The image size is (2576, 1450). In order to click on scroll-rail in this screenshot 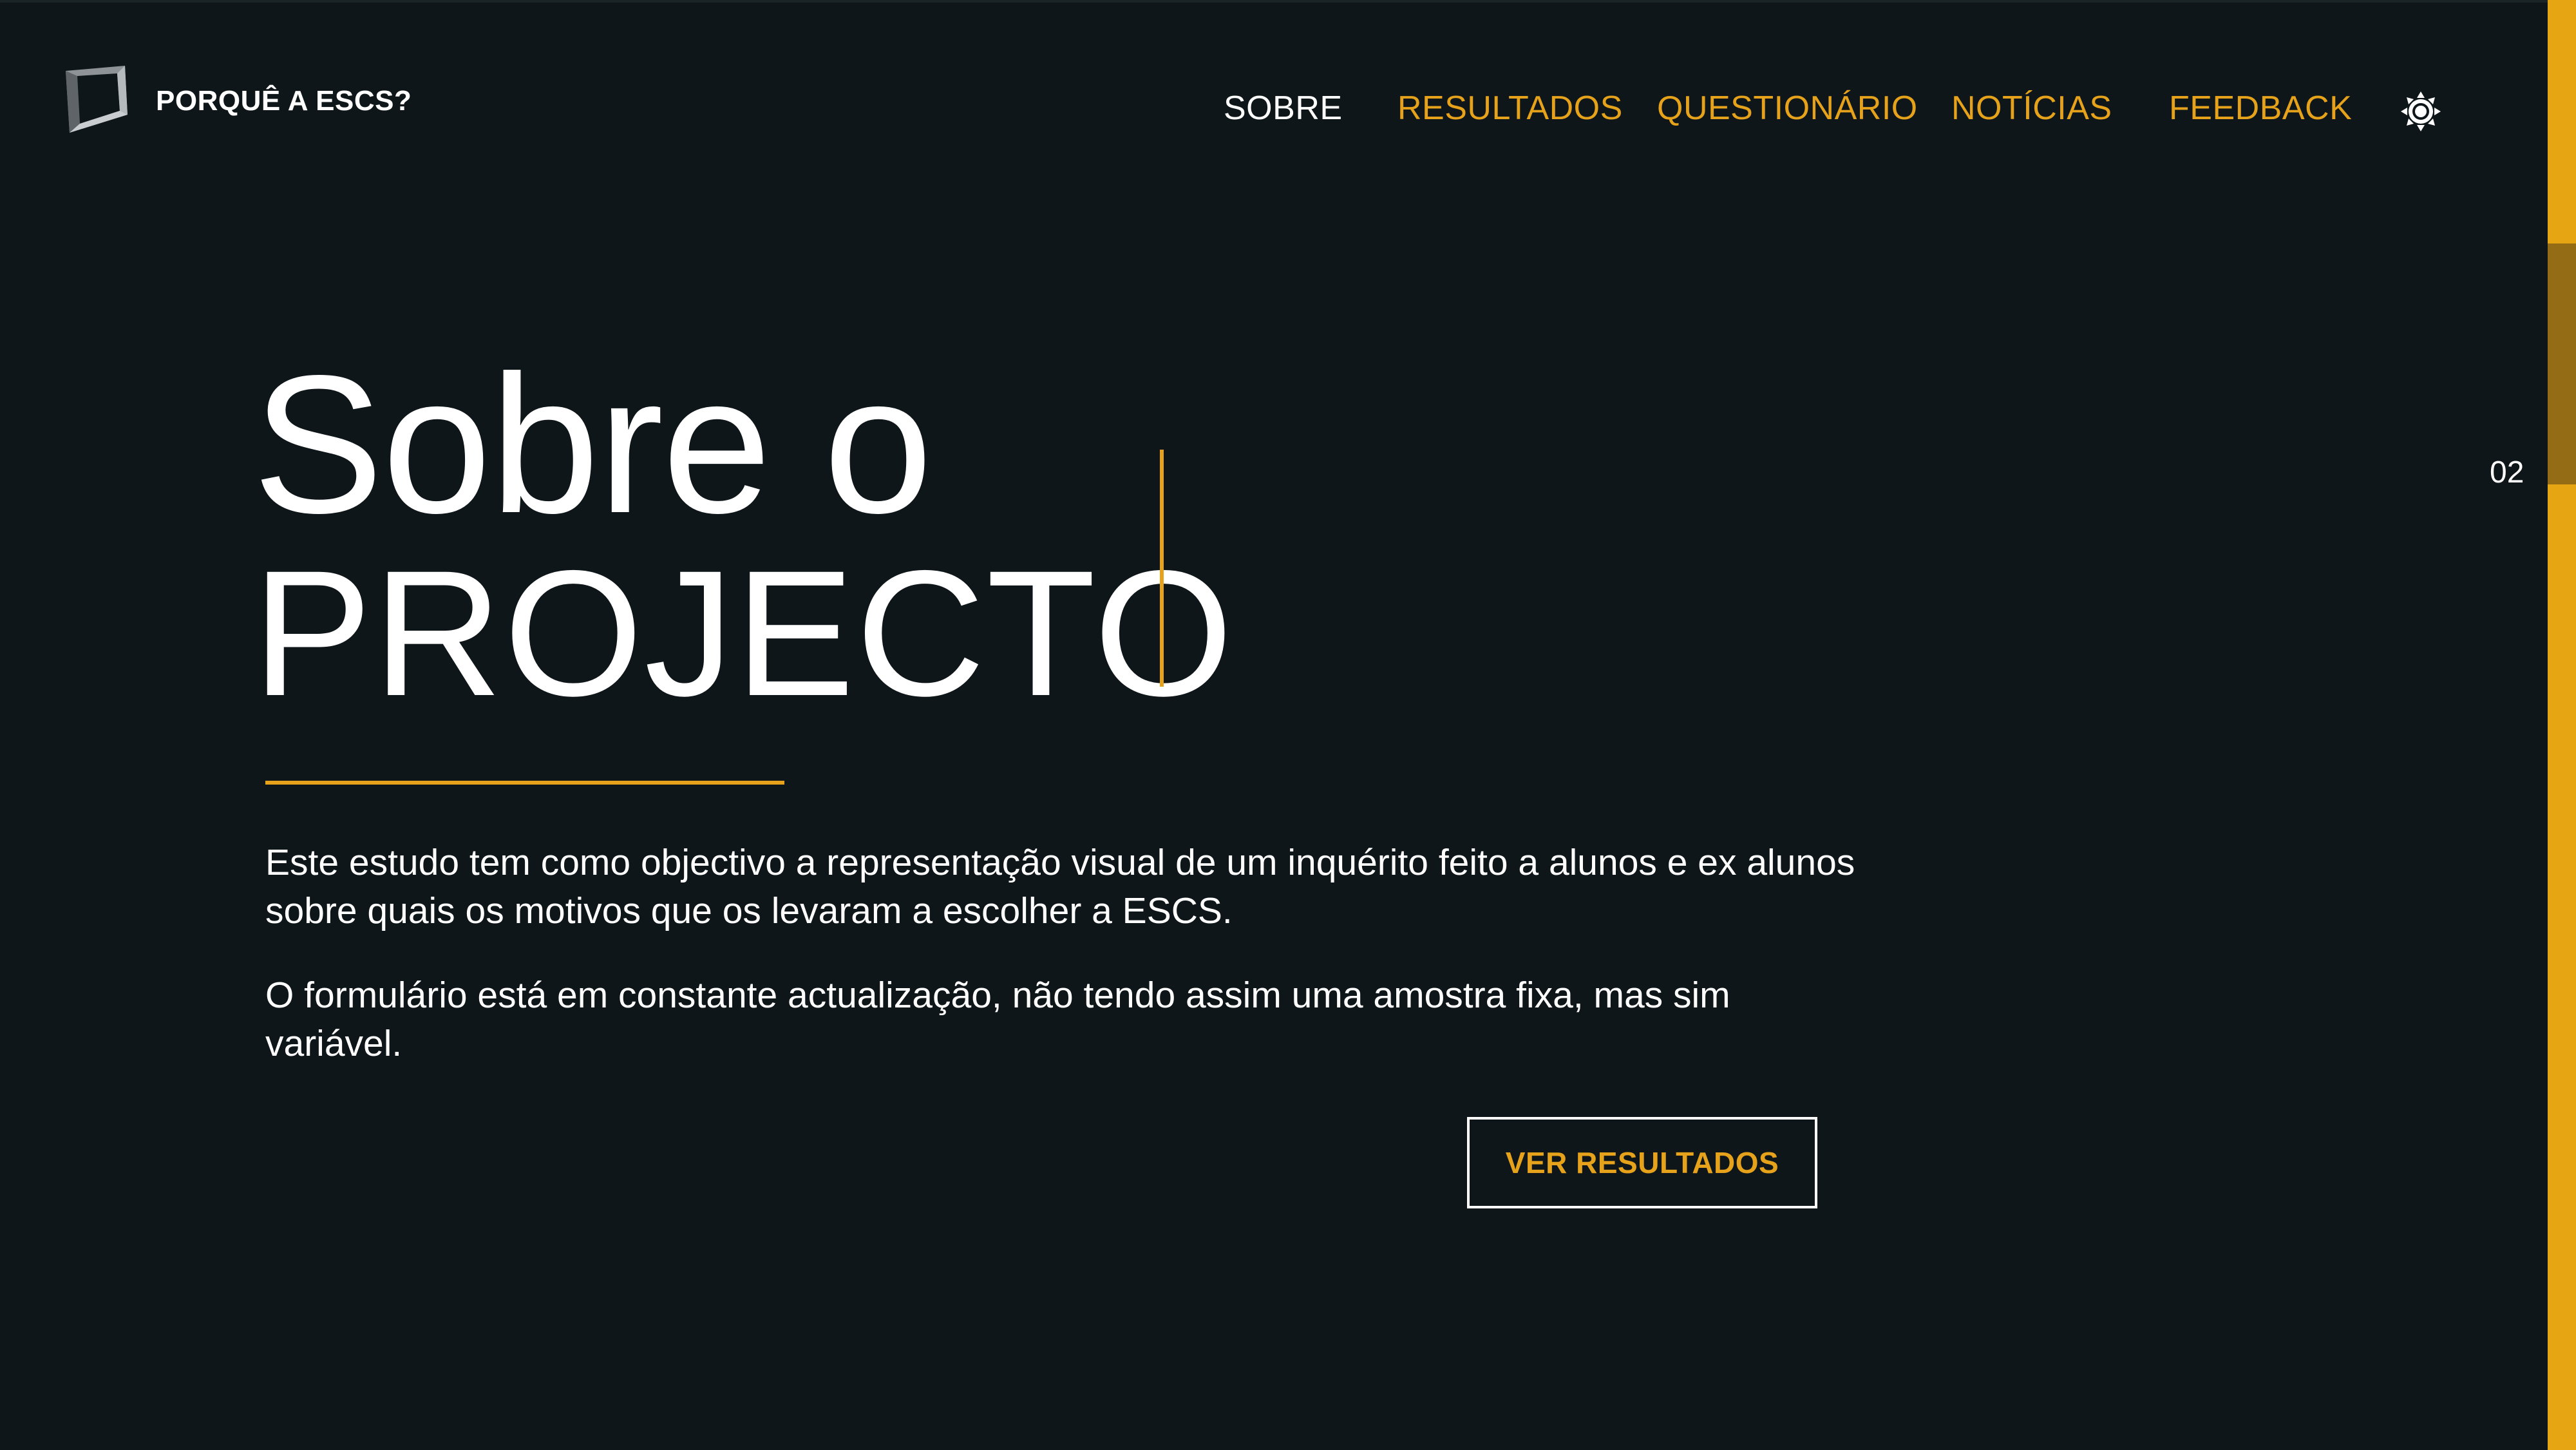, I will do `click(2562, 725)`.